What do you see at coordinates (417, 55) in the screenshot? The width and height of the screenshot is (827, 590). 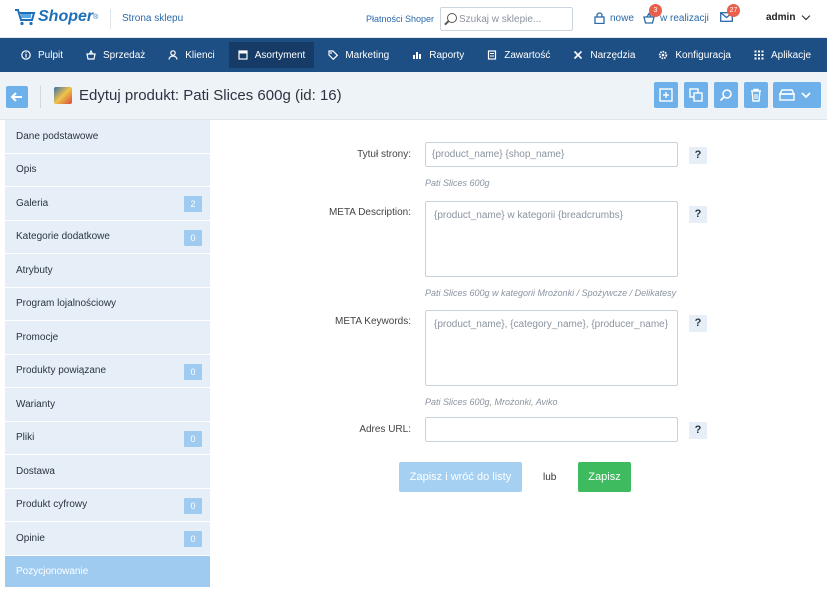 I see `chart-icon` at bounding box center [417, 55].